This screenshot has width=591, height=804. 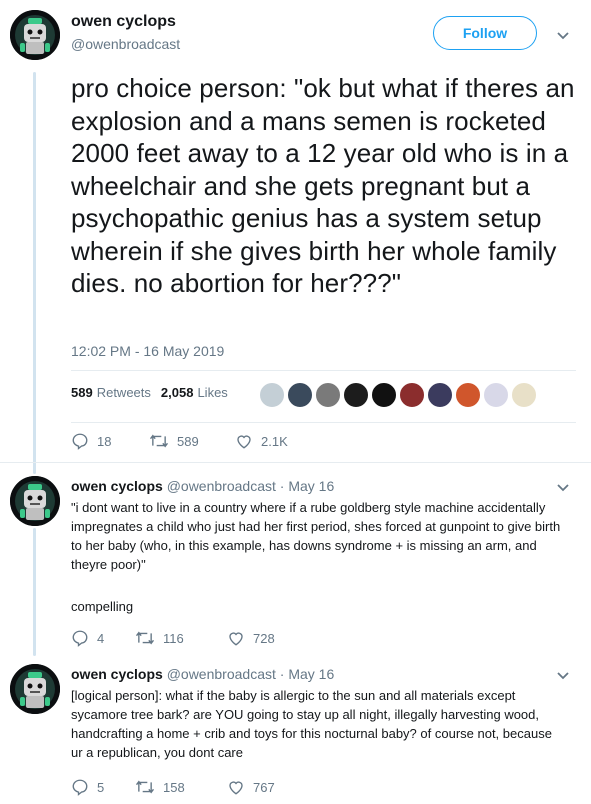 I want to click on likes-label: Likes, so click(x=212, y=392).